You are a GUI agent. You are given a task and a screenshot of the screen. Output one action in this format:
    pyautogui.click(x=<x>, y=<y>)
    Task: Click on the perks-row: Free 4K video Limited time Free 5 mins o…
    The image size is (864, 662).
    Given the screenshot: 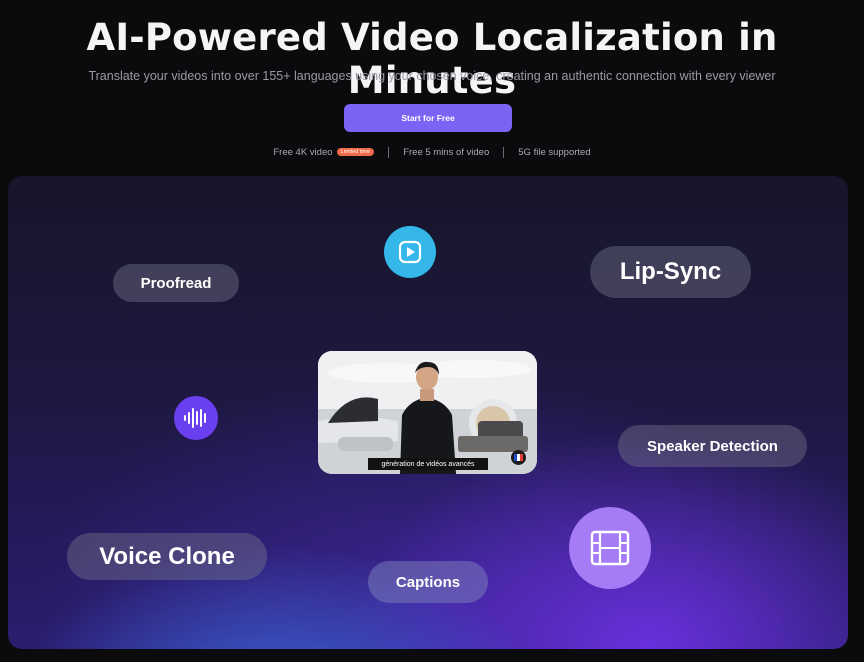 What is the action you would take?
    pyautogui.click(x=432, y=152)
    